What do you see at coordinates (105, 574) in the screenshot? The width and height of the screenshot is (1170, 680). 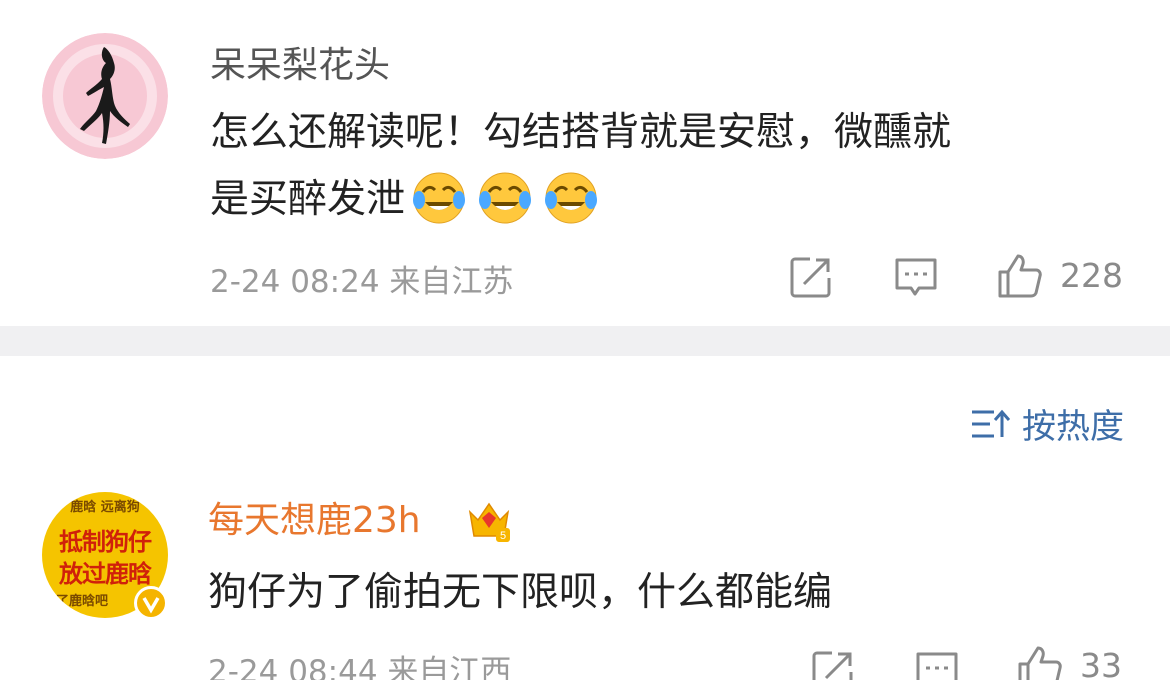 I see `avatar-text: 放过鹿晗` at bounding box center [105, 574].